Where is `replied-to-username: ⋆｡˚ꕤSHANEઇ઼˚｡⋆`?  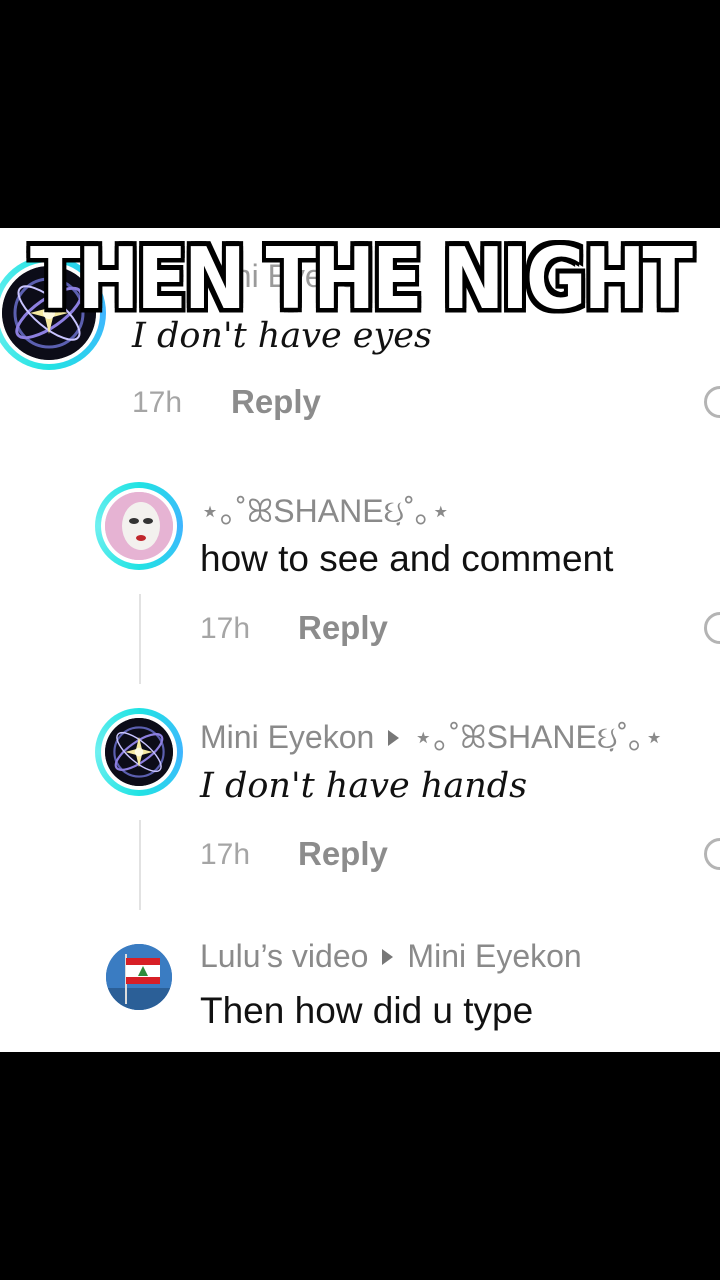
replied-to-username: ⋆｡˚ꕤSHANEઇ઼˚｡⋆ is located at coordinates (538, 737).